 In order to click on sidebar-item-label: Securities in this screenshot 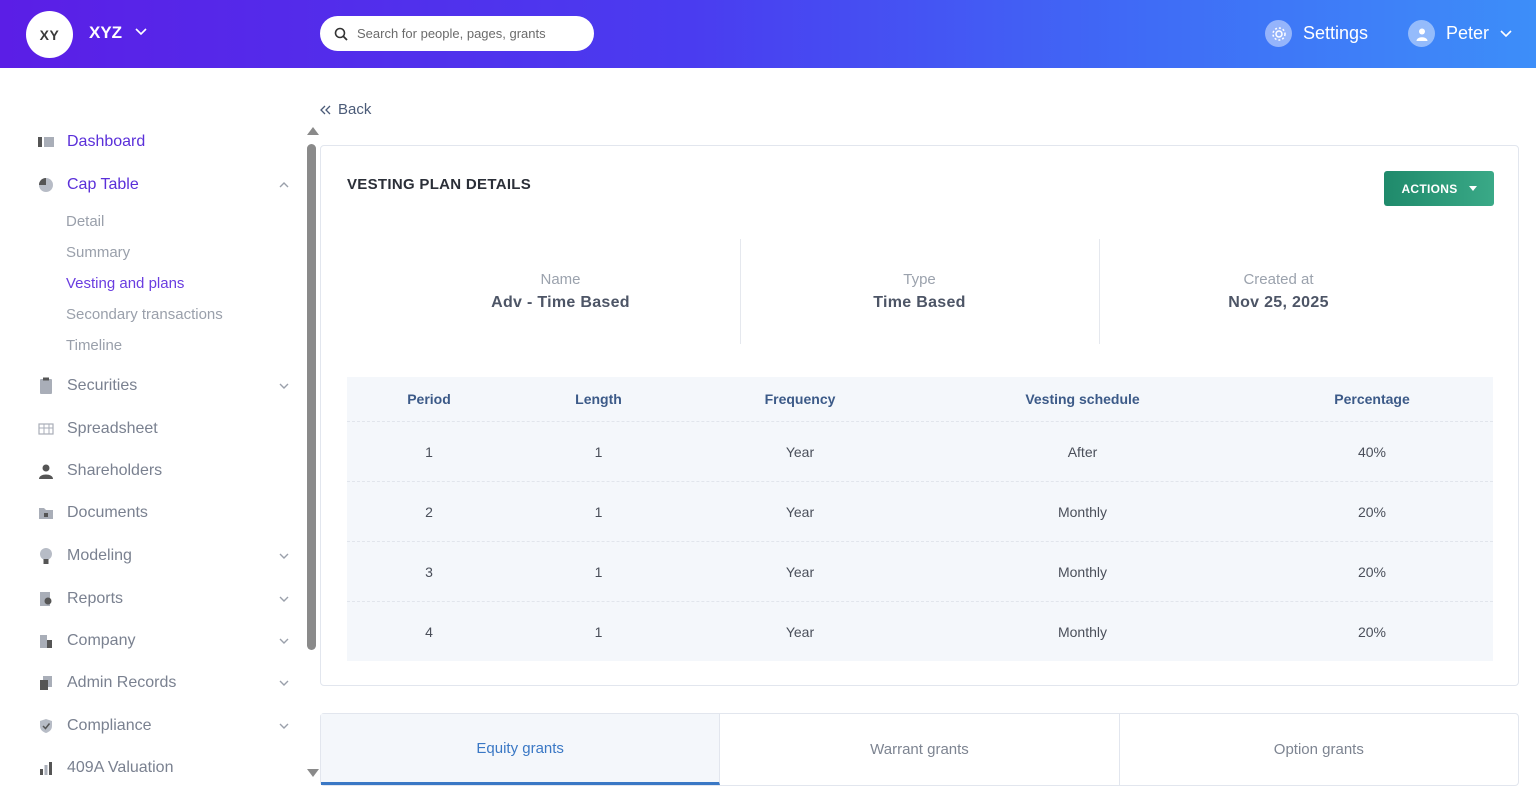, I will do `click(102, 385)`.